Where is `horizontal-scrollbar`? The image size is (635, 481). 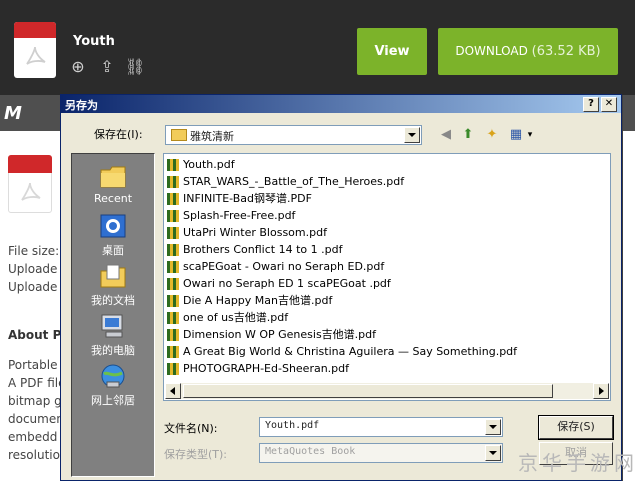 horizontal-scrollbar is located at coordinates (387, 391).